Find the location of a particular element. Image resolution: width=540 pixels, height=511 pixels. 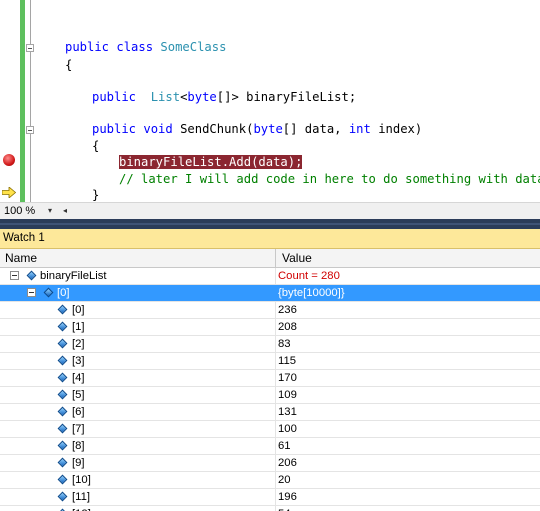

scroll-left-icon: ◂ is located at coordinates (65, 210).